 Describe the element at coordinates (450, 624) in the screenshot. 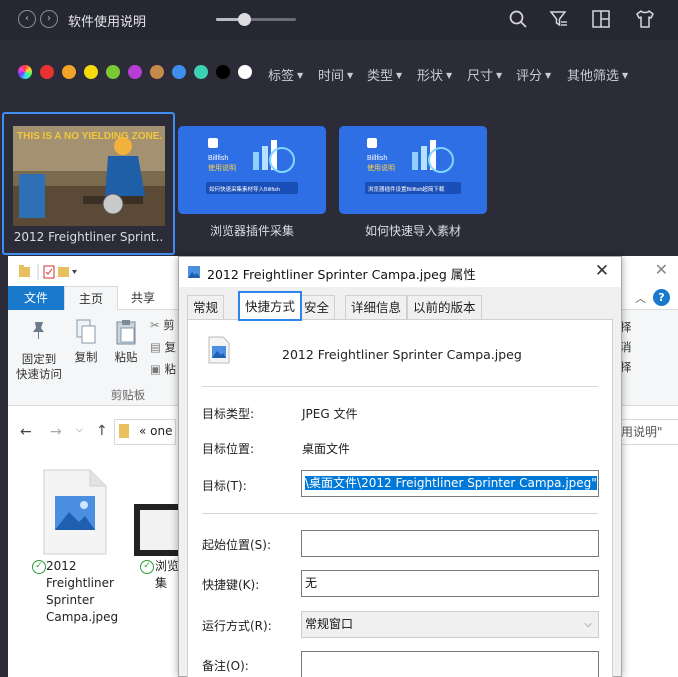

I see `run-select: 常规窗口 ⌵` at that location.